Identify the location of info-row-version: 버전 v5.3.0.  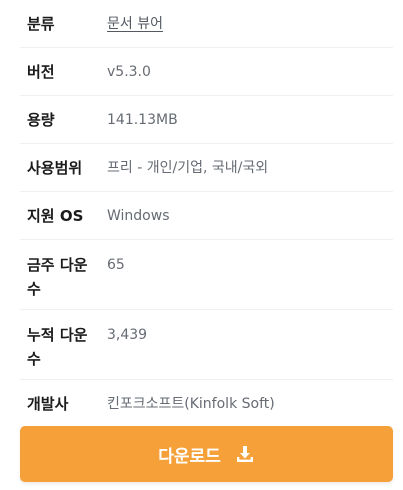
(206, 72).